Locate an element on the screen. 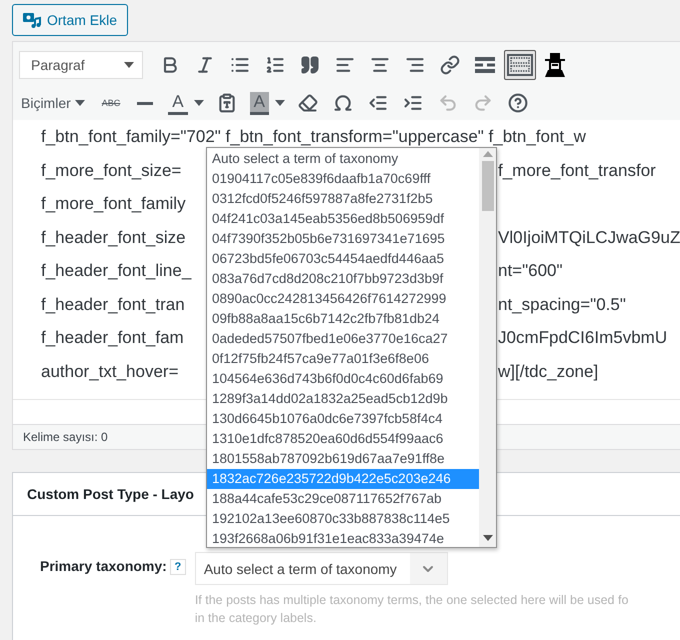 Image resolution: width=680 pixels, height=640 pixels. strikethrough-button: ABC is located at coordinates (111, 103).